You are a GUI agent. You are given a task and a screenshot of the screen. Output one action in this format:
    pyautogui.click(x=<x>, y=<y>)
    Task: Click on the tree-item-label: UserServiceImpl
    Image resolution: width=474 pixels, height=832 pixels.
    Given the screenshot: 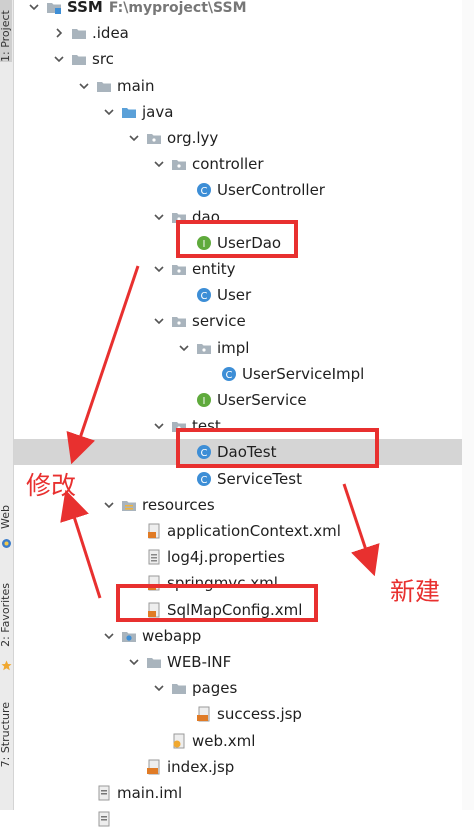 What is the action you would take?
    pyautogui.click(x=303, y=373)
    